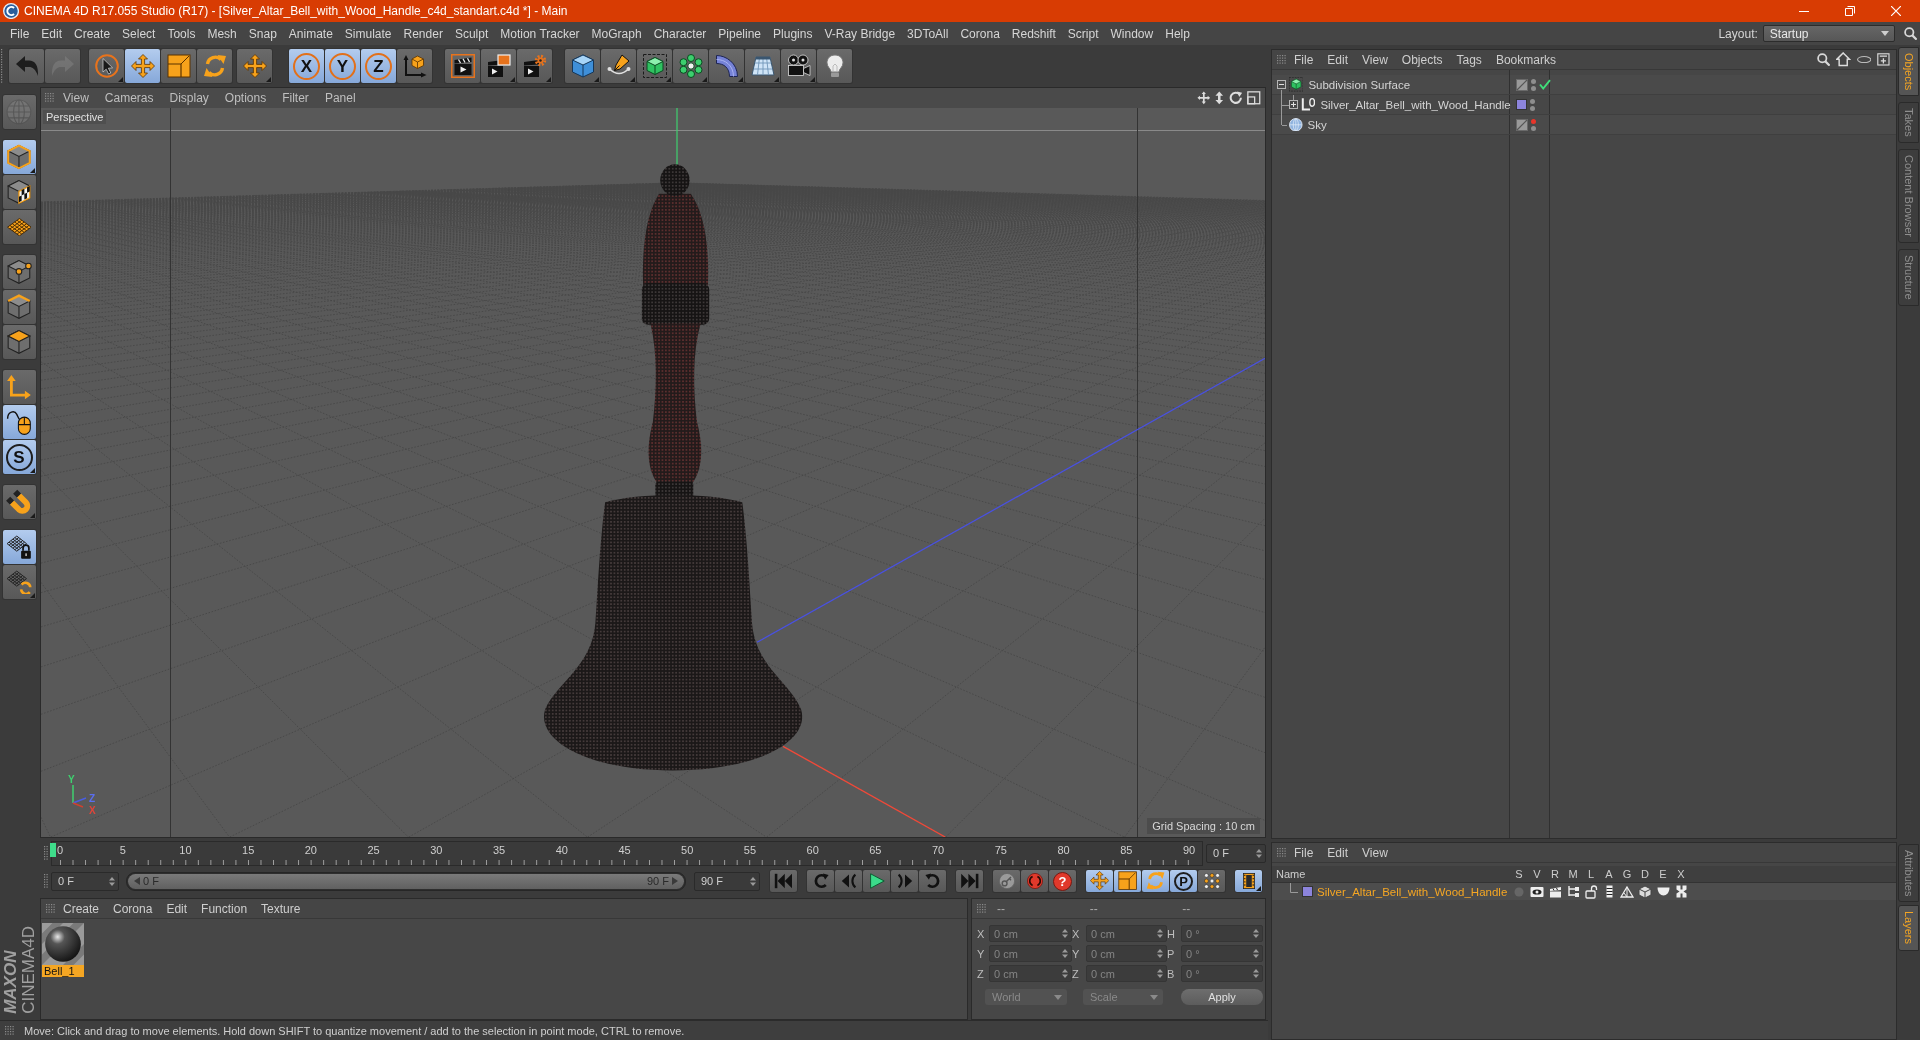 The width and height of the screenshot is (1920, 1040). Describe the element at coordinates (1908, 196) in the screenshot. I see `panel-tab: Content Browser` at that location.